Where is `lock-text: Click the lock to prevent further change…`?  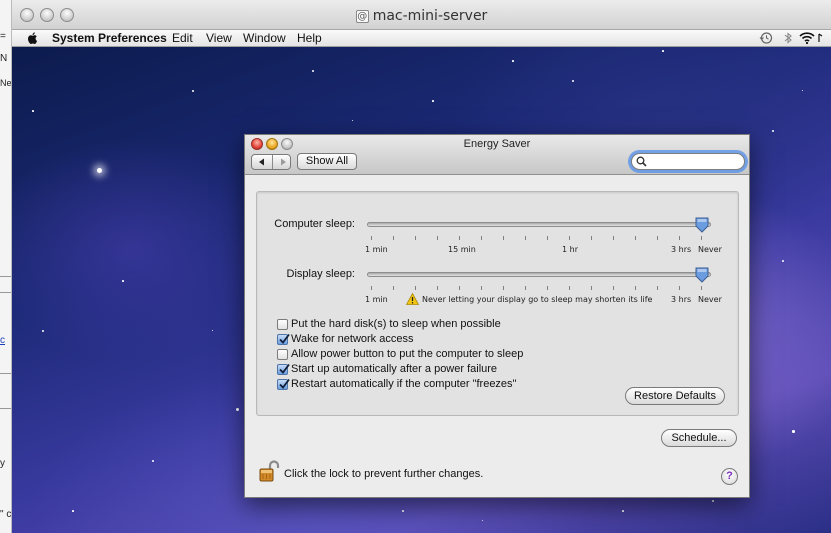
lock-text: Click the lock to prevent further change… is located at coordinates (384, 474).